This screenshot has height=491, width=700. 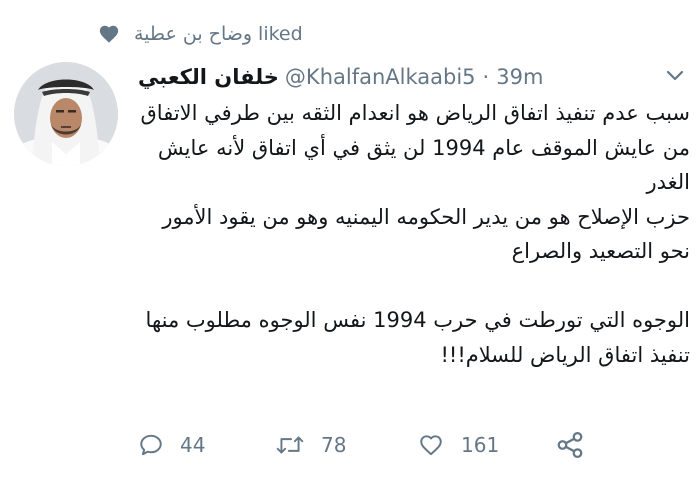 I want to click on retweet-count: 78, so click(x=334, y=445).